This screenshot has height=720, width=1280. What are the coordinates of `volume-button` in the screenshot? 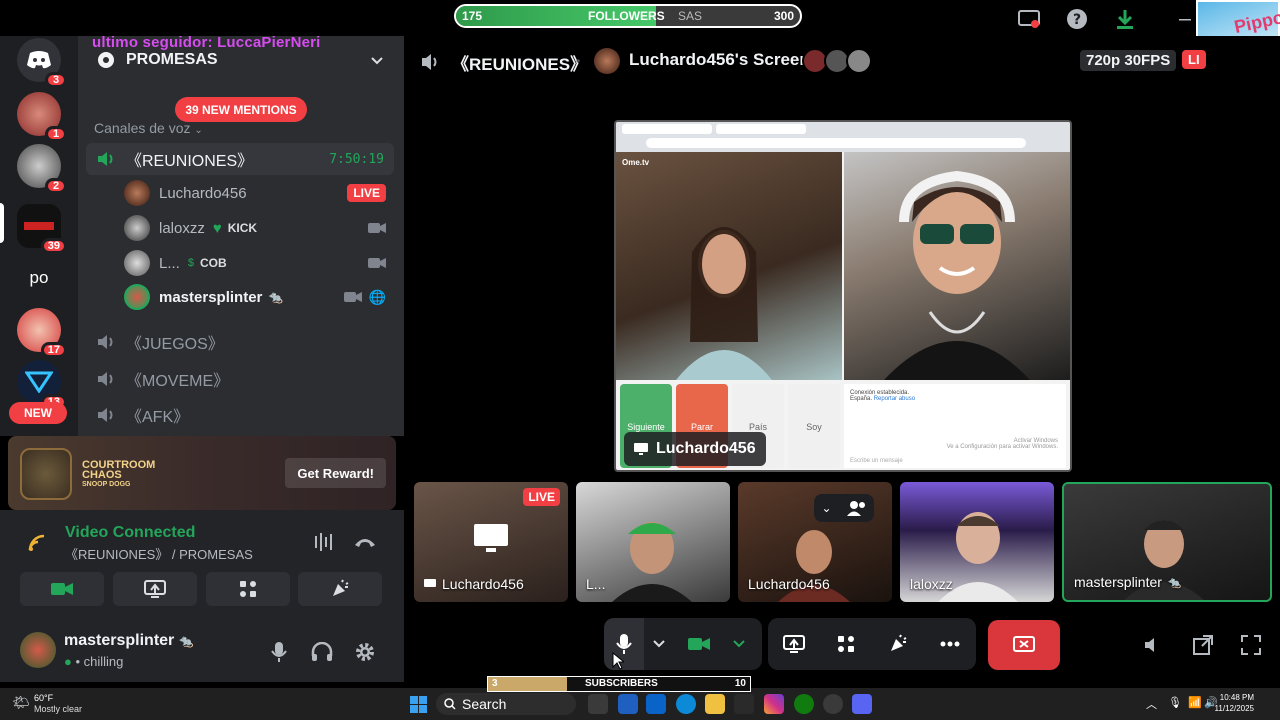 It's located at (1153, 645).